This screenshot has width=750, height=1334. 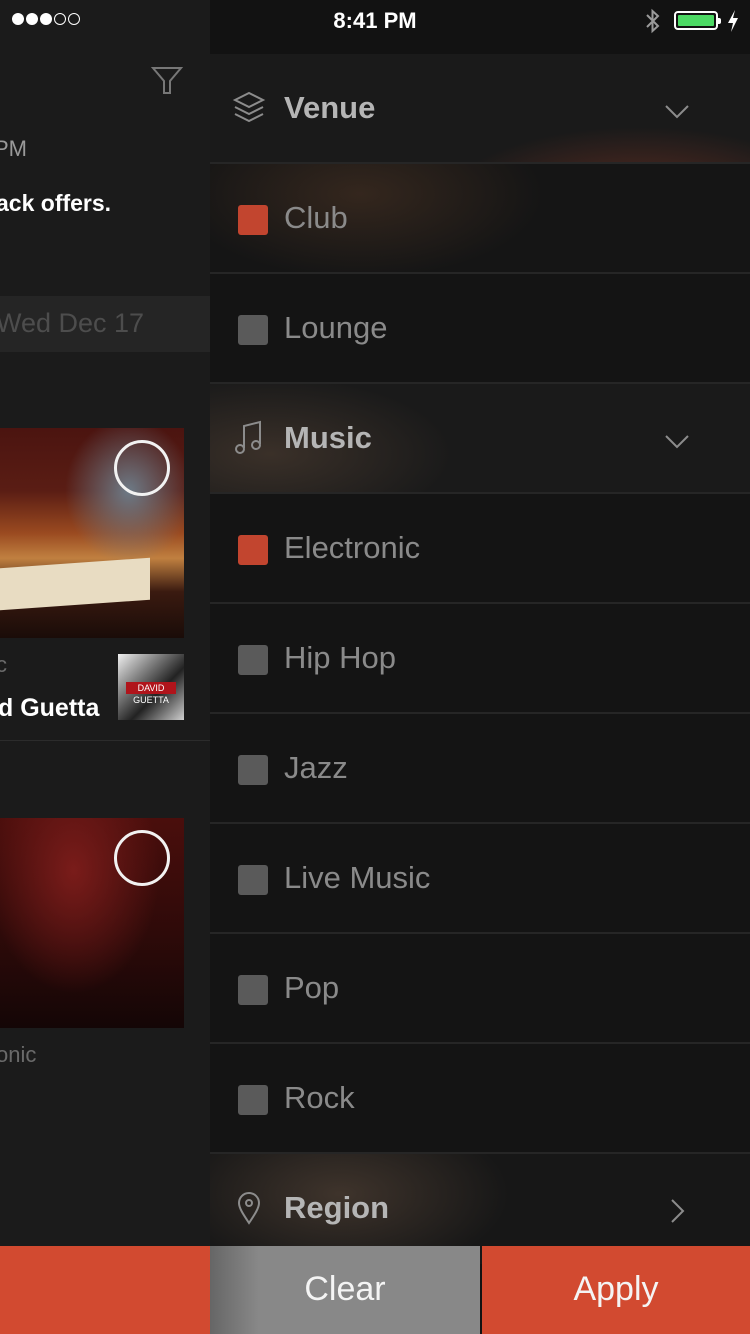 What do you see at coordinates (56, 203) in the screenshot?
I see `offers-text: ack offers.` at bounding box center [56, 203].